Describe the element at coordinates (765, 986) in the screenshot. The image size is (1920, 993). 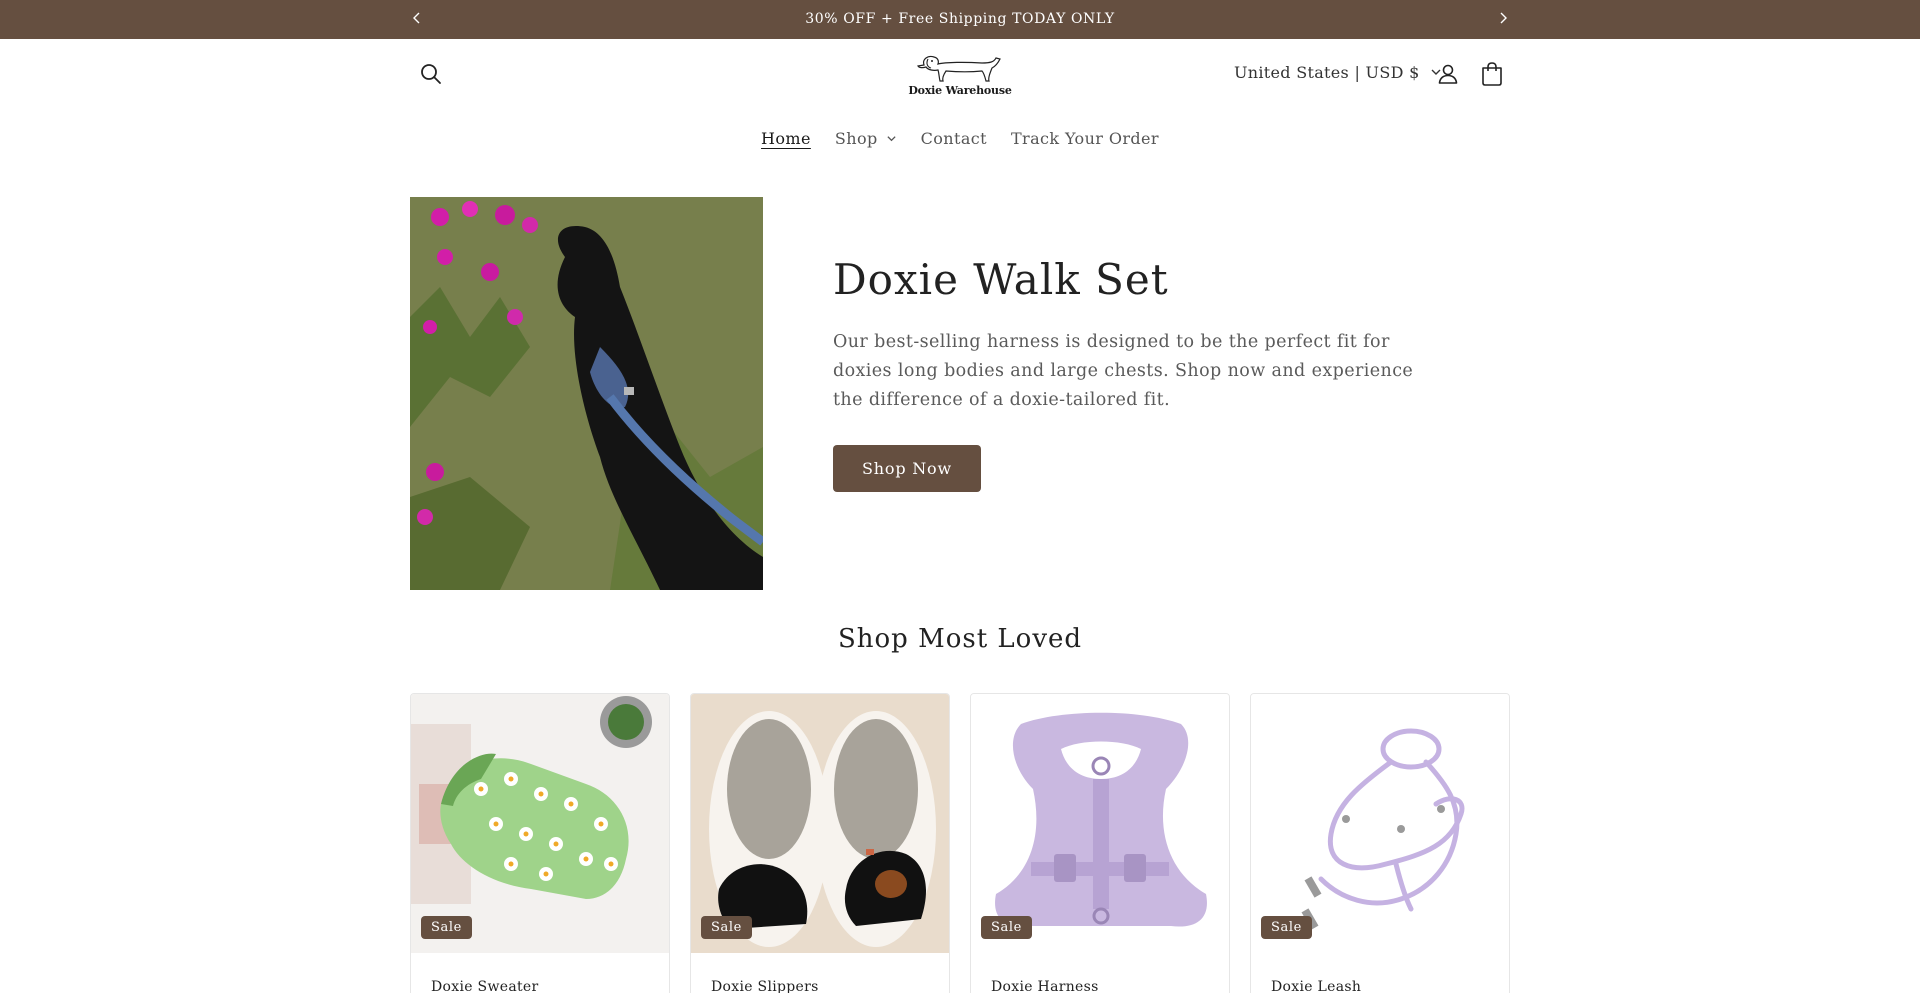
I see `product-name: Doxie Slippers` at that location.